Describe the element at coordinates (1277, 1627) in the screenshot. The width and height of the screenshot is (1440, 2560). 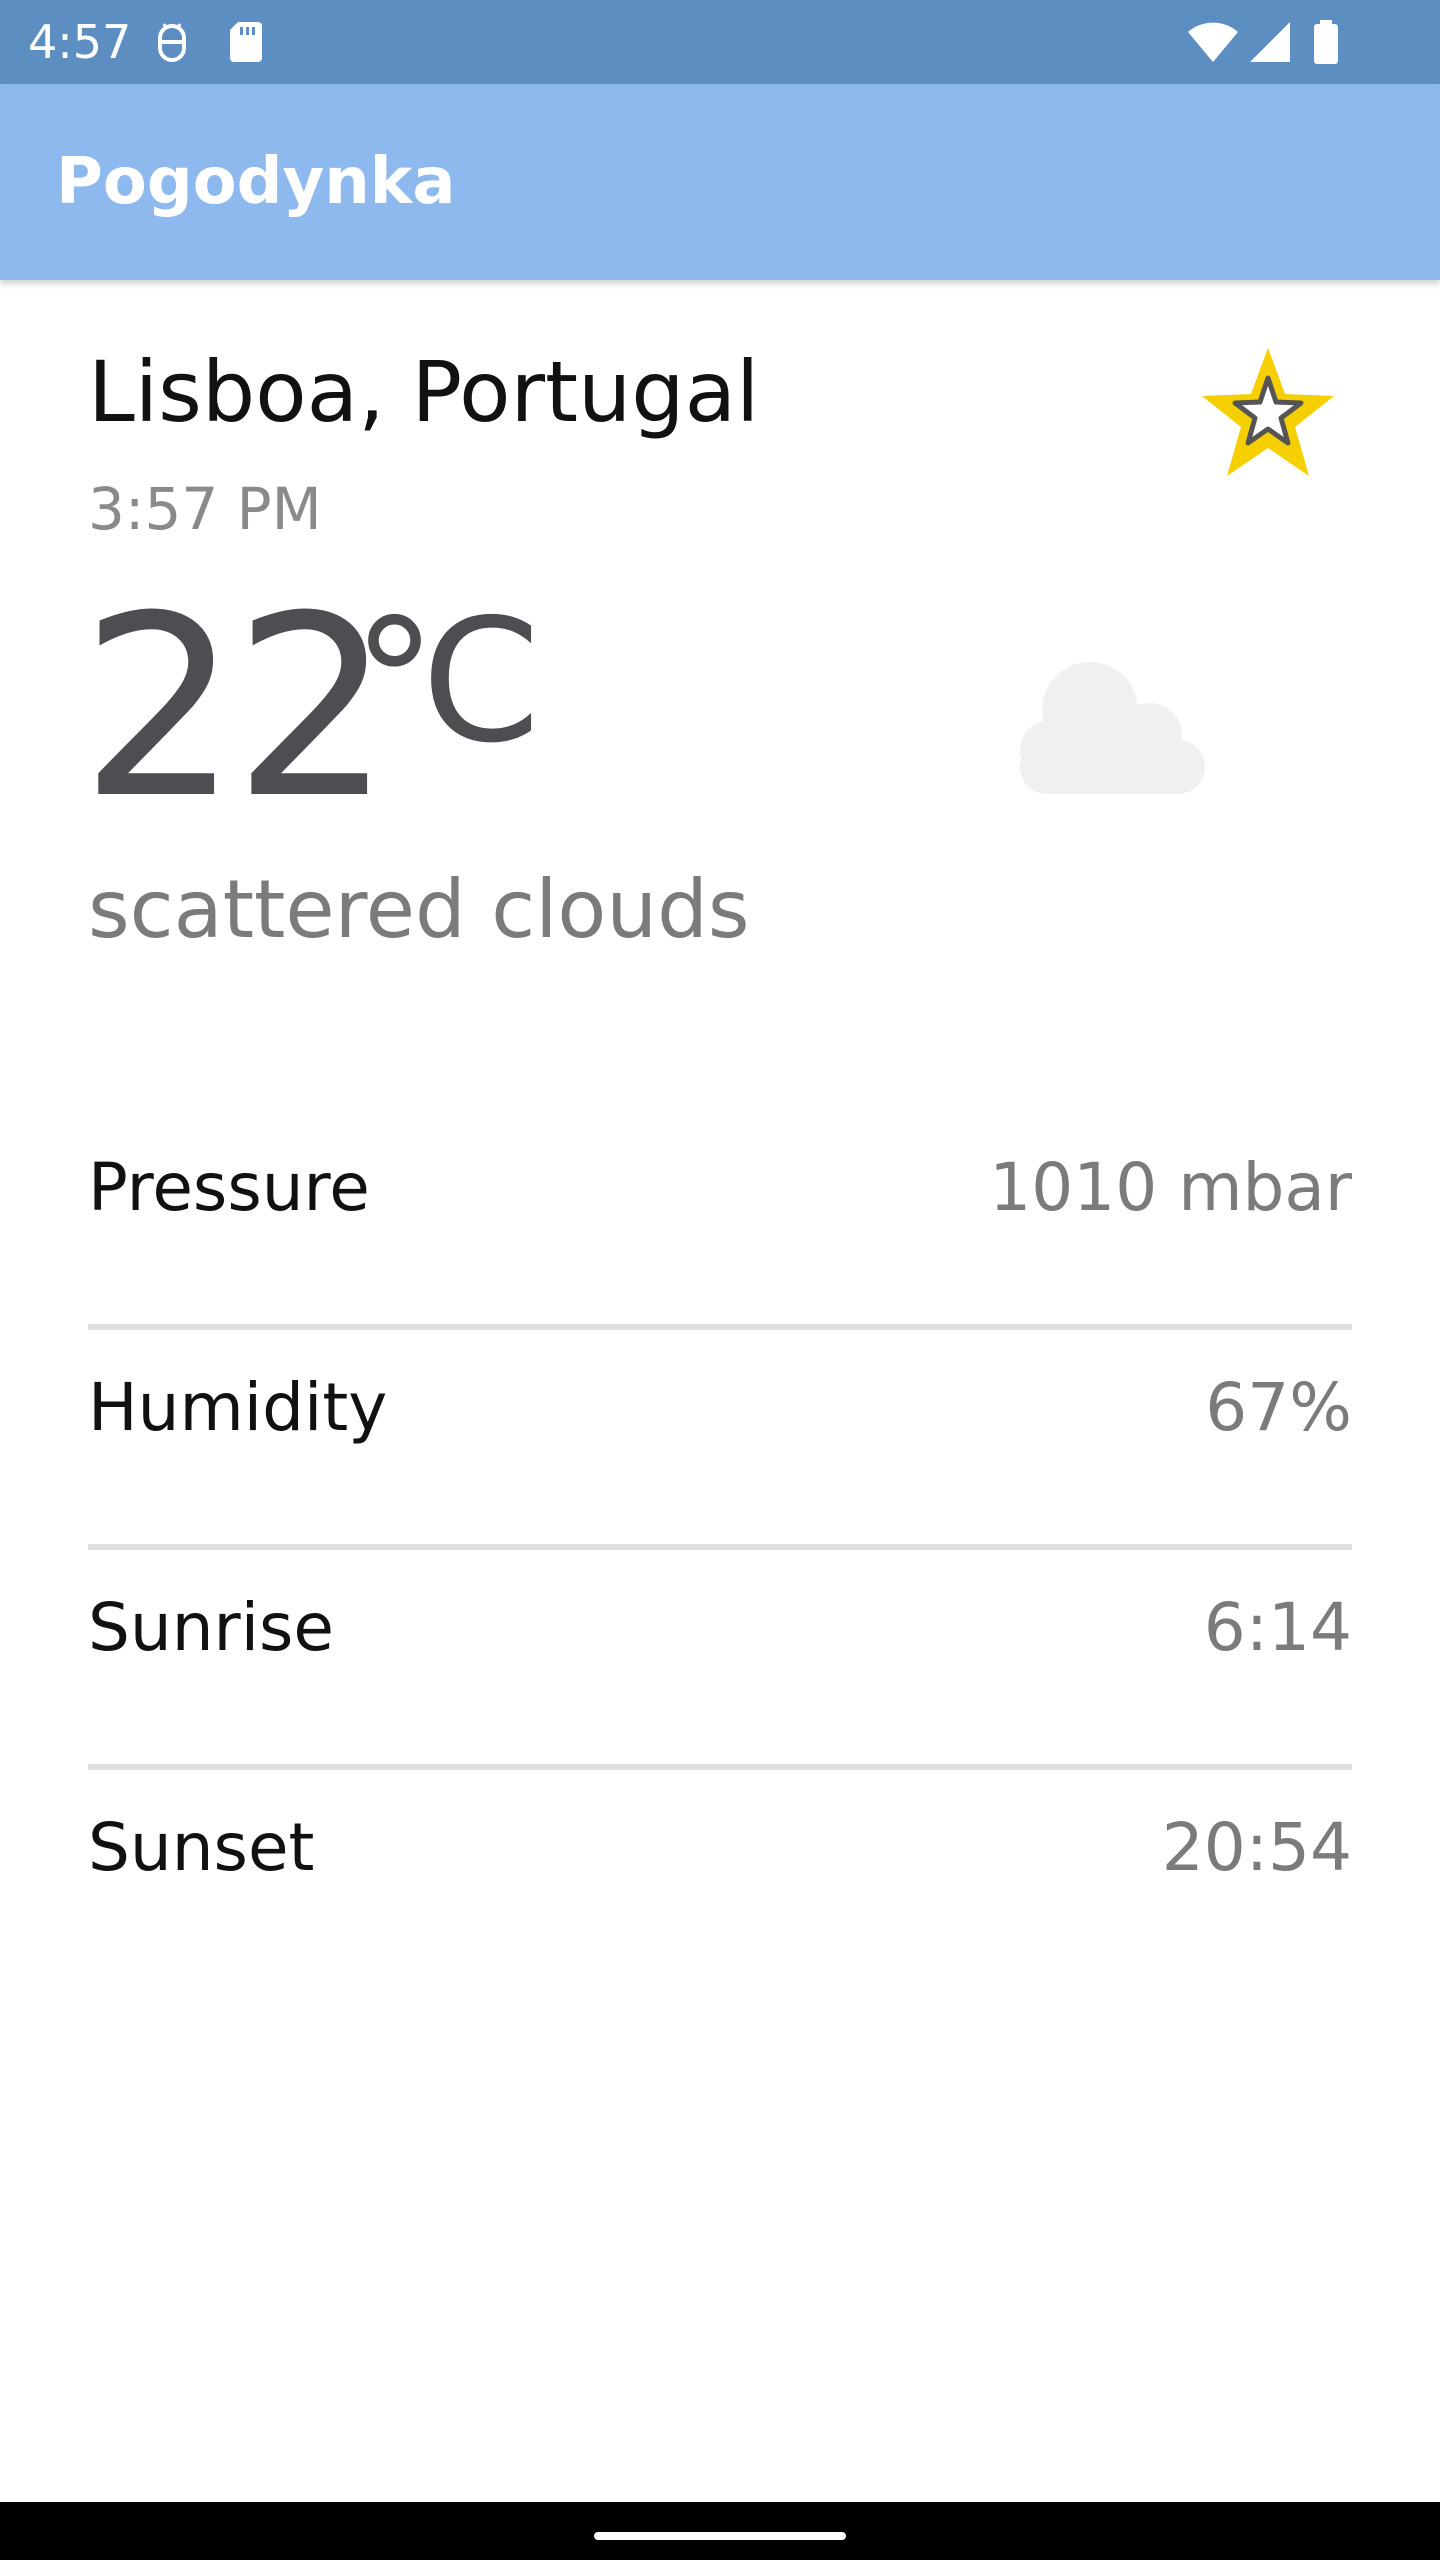
I see `detail-value: 6:14` at that location.